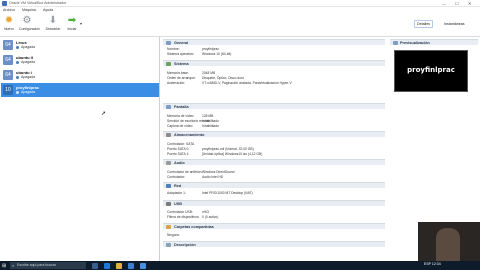  Describe the element at coordinates (274, 226) in the screenshot. I see `section-carpetas-compartidas: Carpetas compartidas` at that location.